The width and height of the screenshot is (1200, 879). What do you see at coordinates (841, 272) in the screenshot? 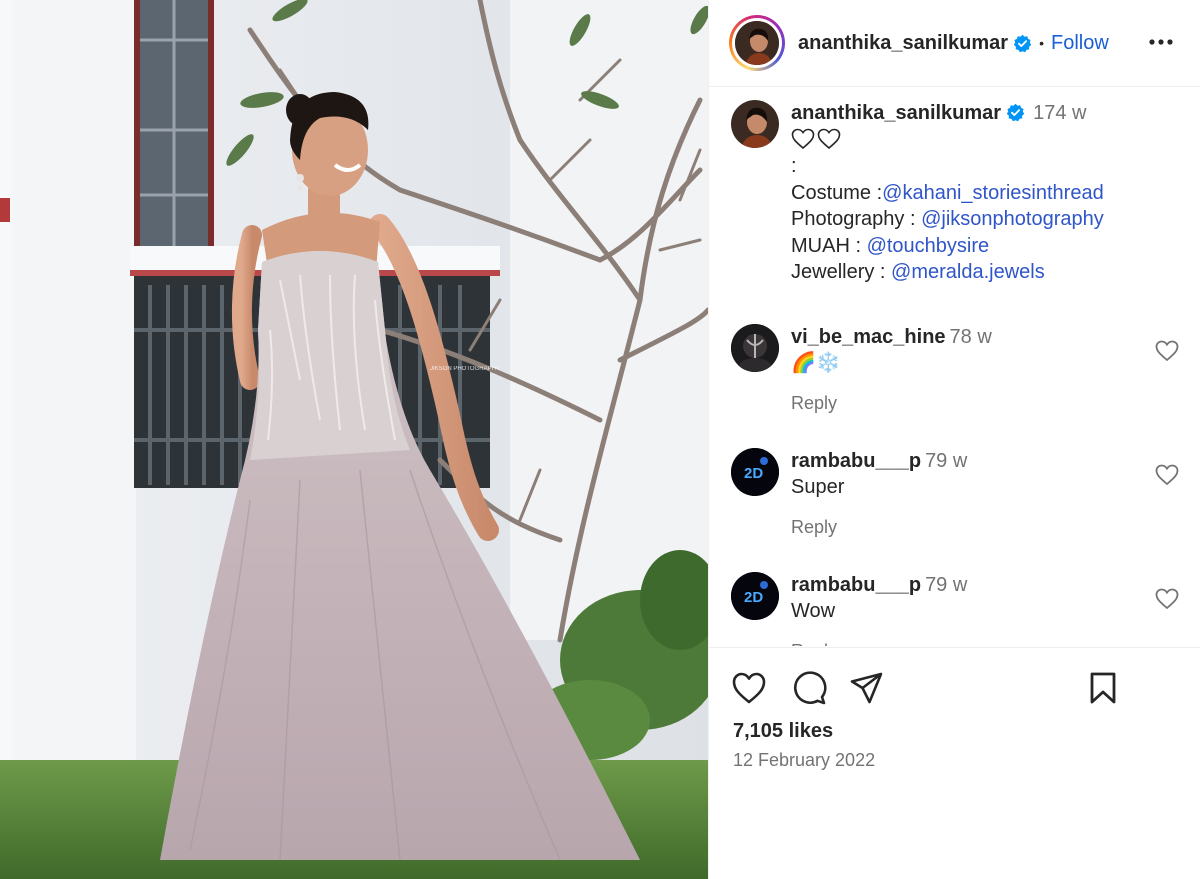
I see `caption-label: Jewellery :` at bounding box center [841, 272].